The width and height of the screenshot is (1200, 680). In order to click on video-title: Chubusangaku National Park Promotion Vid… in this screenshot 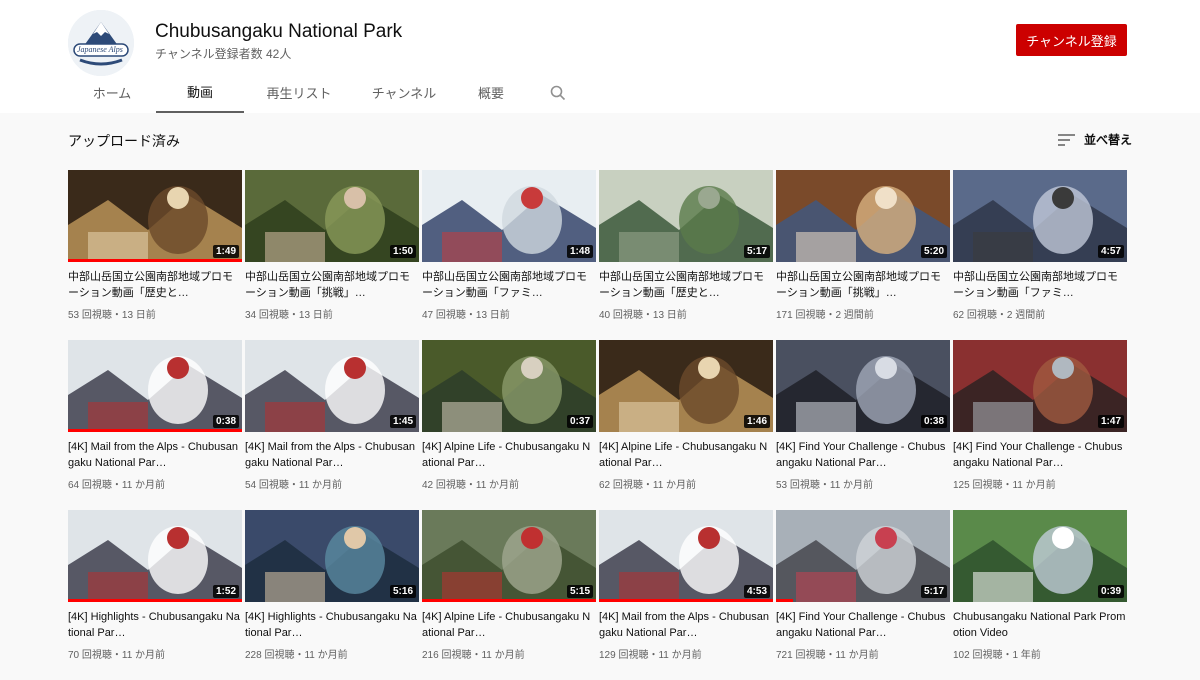, I will do `click(1040, 625)`.